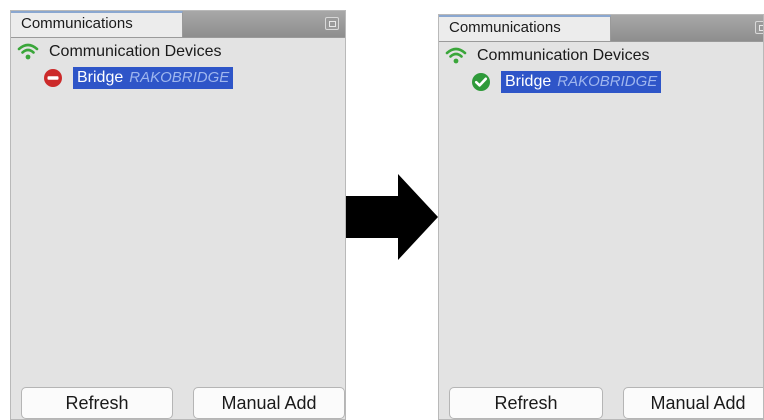 Image resolution: width=764 pixels, height=420 pixels. What do you see at coordinates (392, 217) in the screenshot?
I see `right-arrow-icon` at bounding box center [392, 217].